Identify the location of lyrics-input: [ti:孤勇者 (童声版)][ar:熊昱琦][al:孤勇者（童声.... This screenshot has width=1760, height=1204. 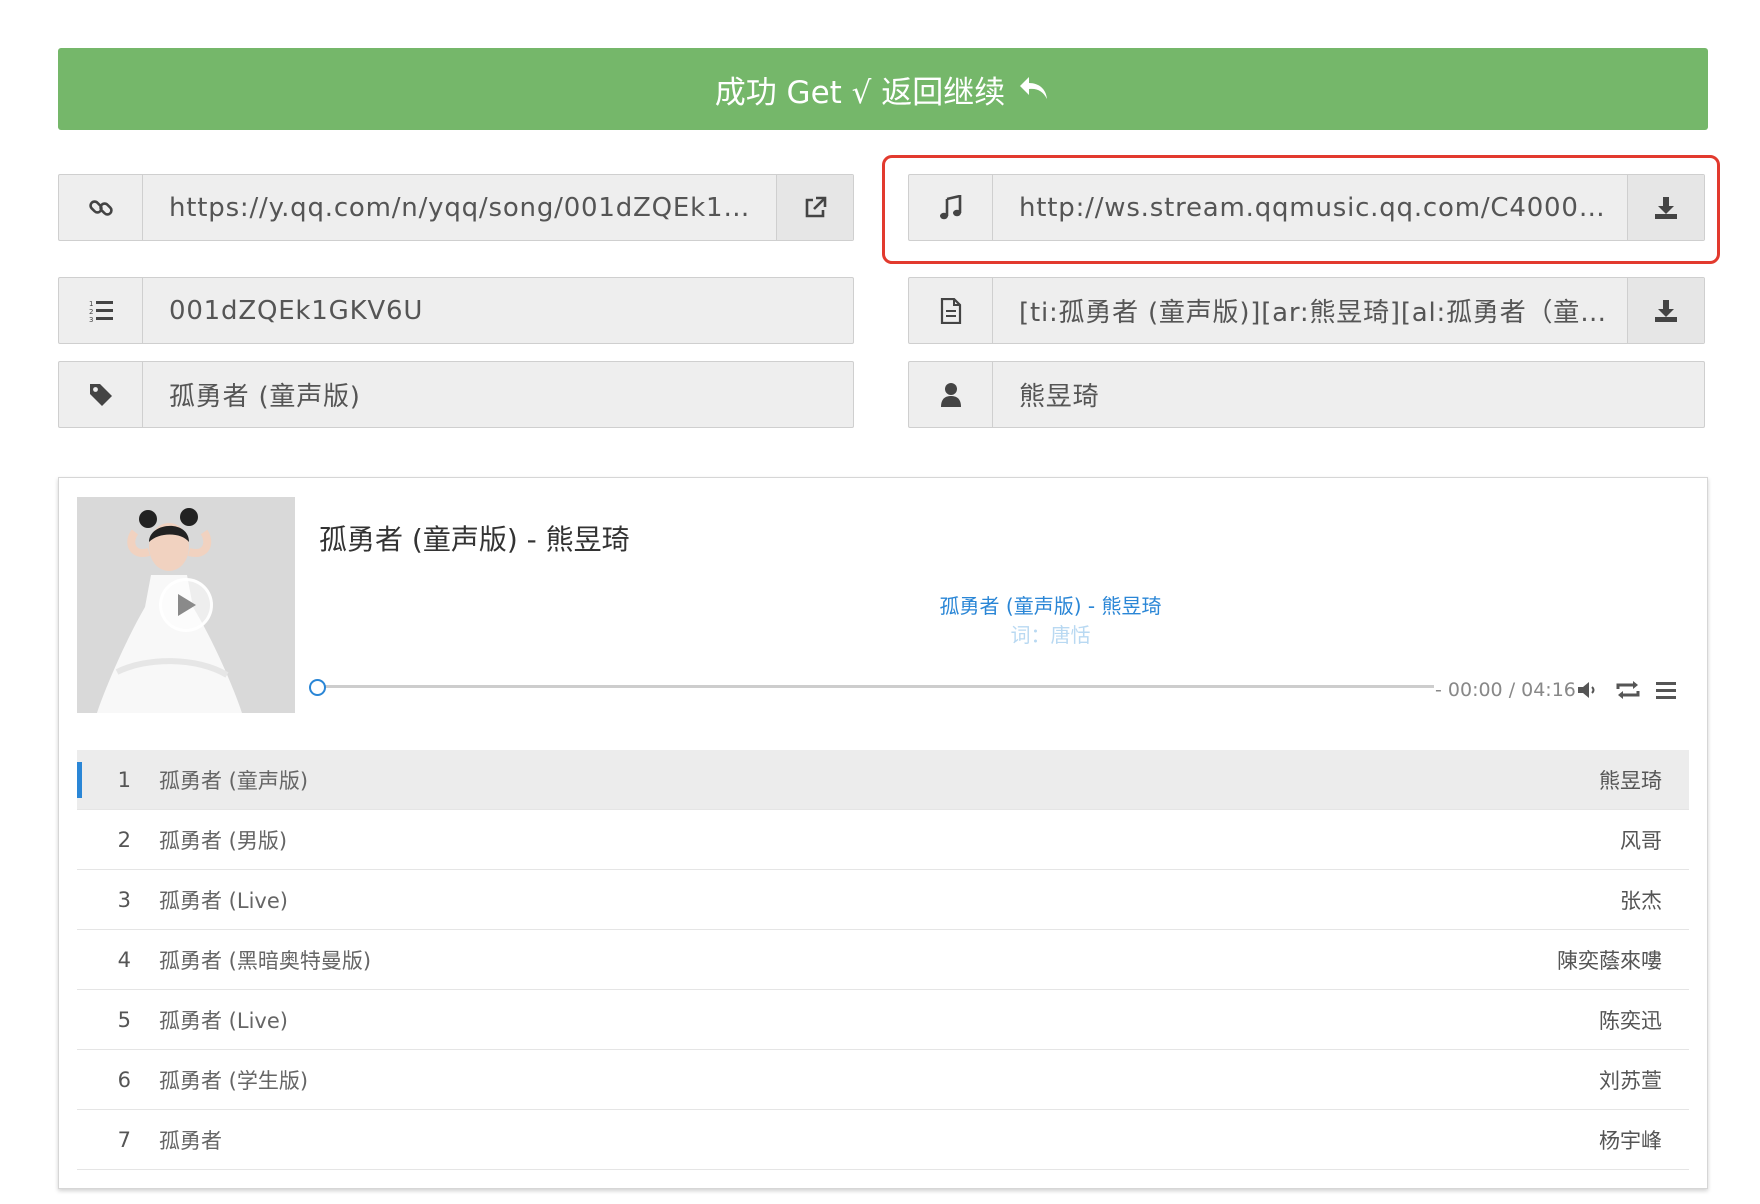
(1310, 310).